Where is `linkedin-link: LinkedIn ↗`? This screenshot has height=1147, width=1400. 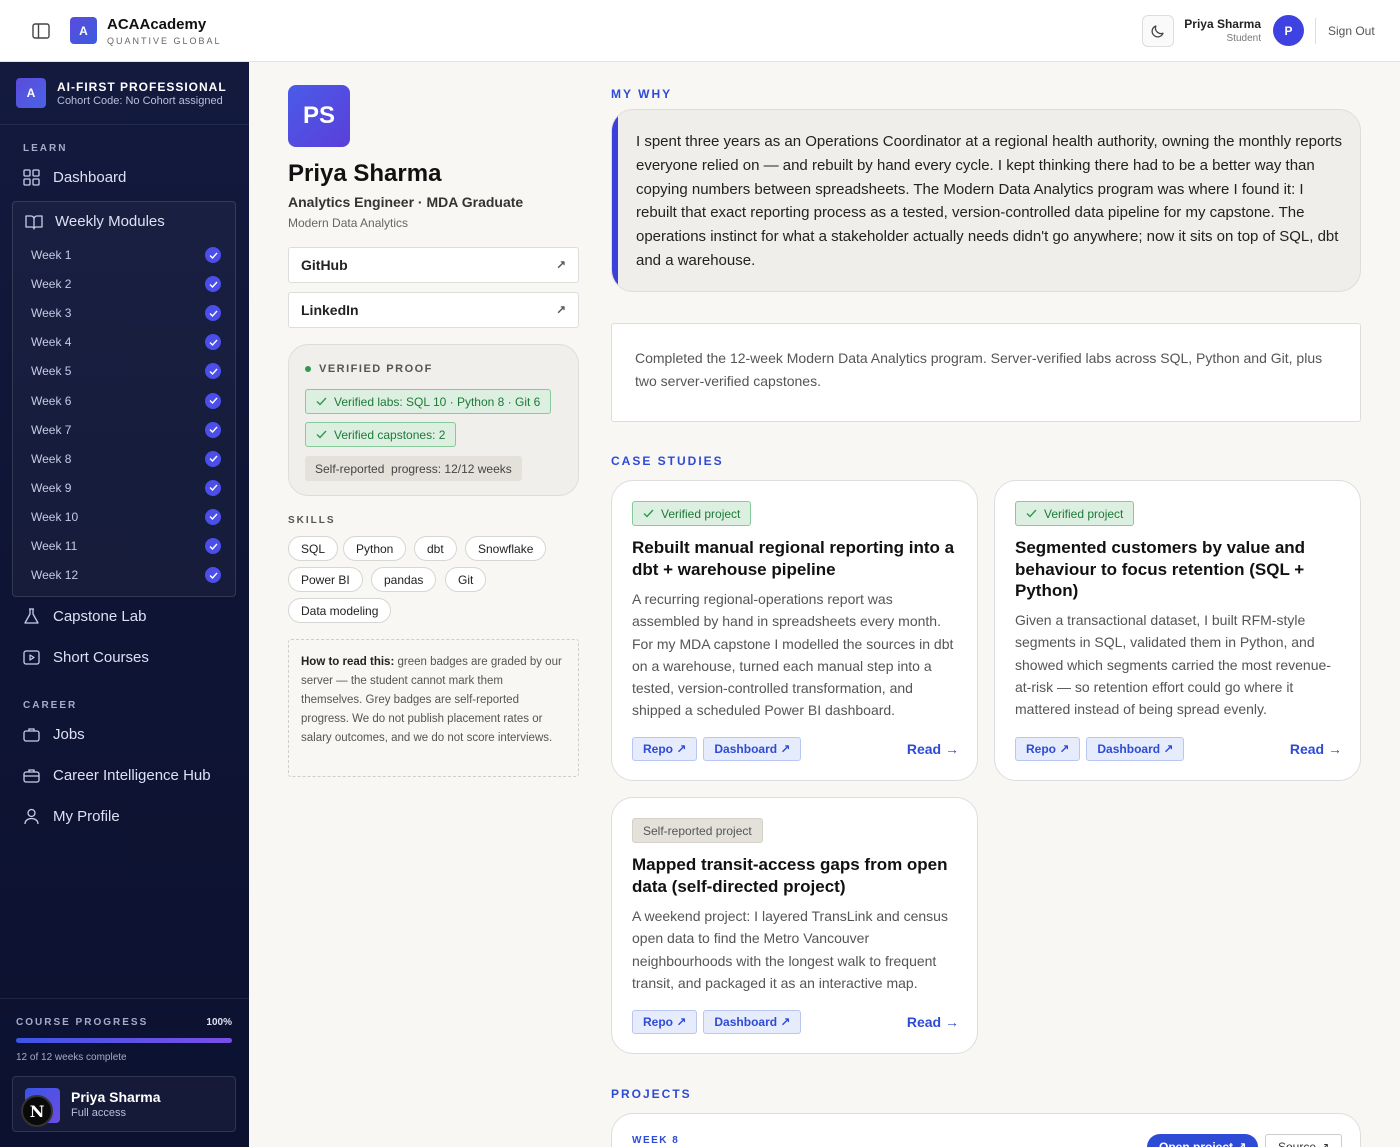
linkedin-link: LinkedIn ↗ is located at coordinates (433, 310).